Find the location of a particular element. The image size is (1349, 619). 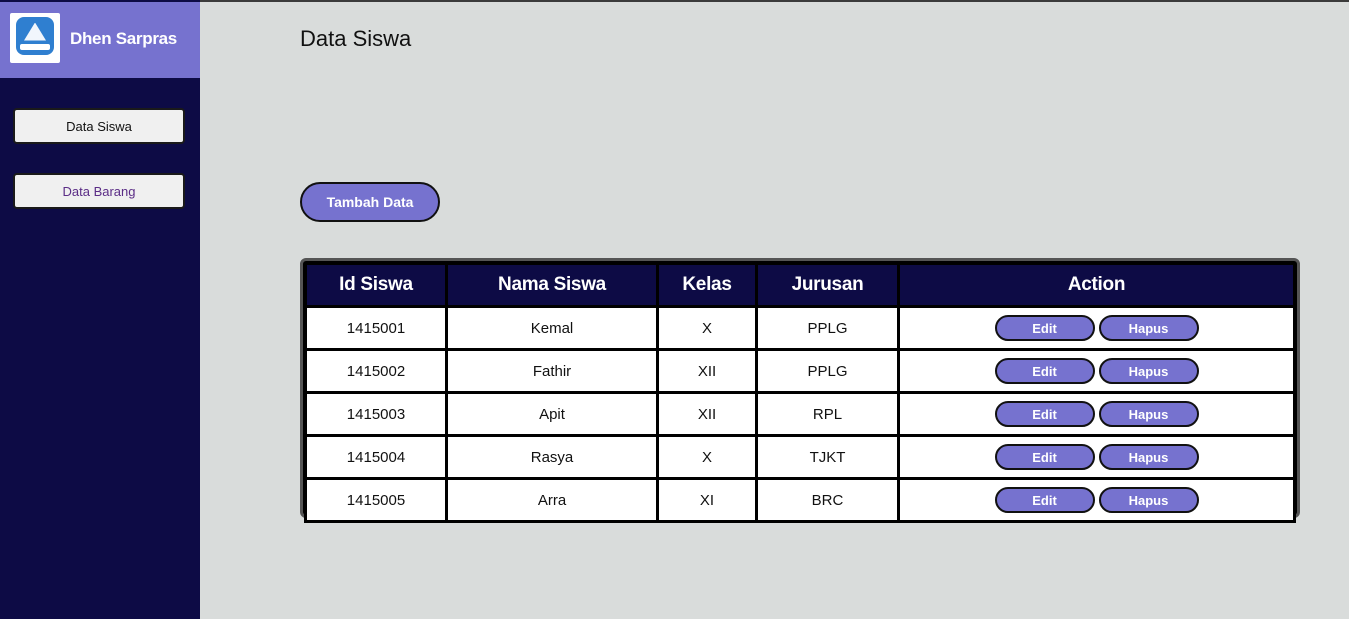

cell-id: 1415001 is located at coordinates (376, 328).